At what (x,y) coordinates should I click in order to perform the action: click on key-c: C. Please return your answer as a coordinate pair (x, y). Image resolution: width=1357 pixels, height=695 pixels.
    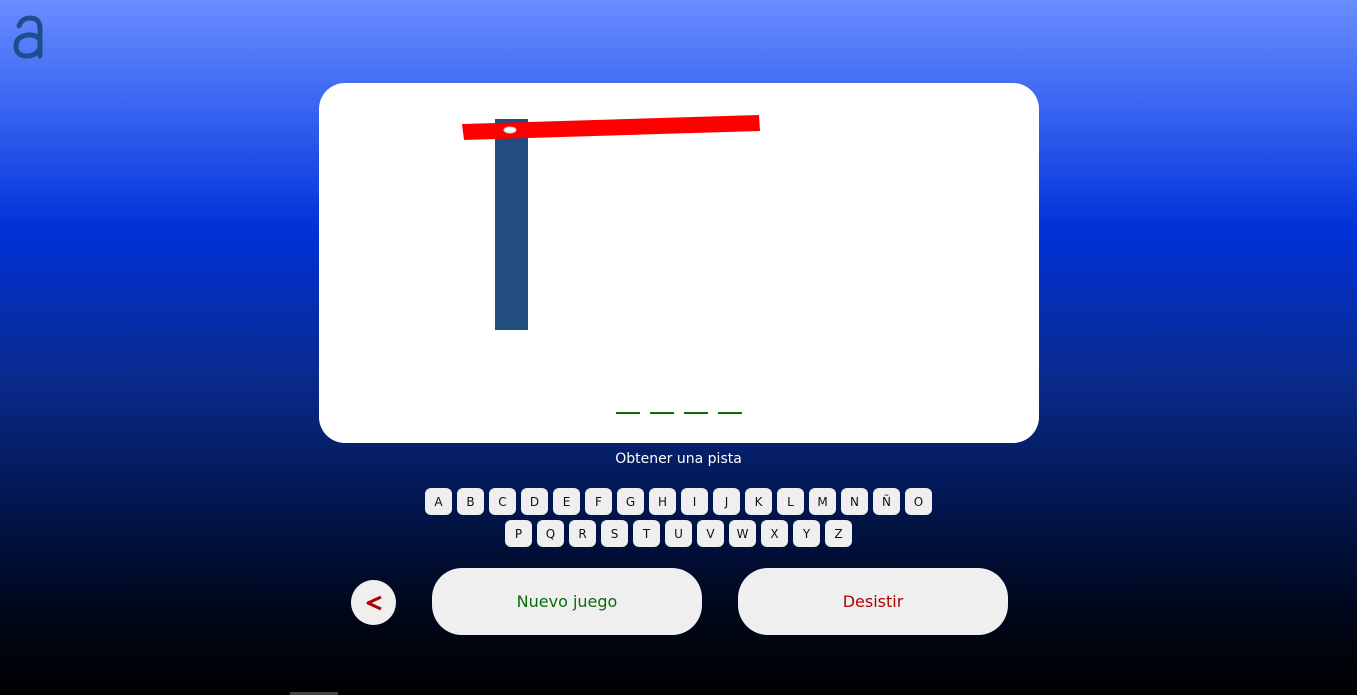
    Looking at the image, I should click on (502, 501).